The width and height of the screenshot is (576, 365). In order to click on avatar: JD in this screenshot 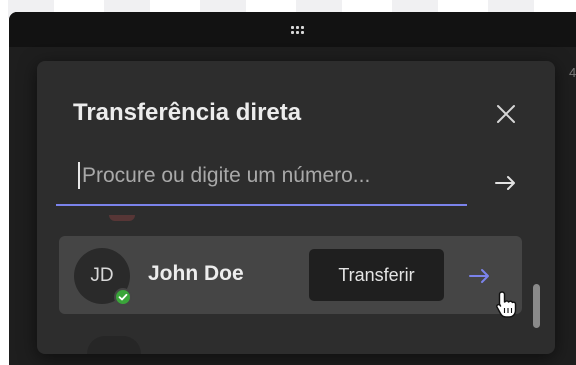, I will do `click(103, 277)`.